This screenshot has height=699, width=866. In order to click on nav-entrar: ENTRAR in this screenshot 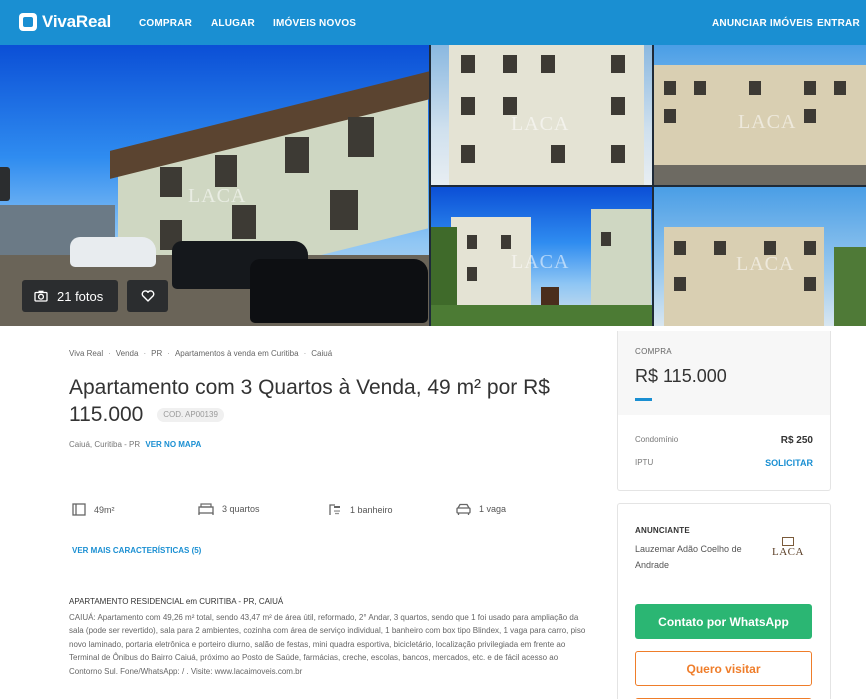, I will do `click(838, 23)`.